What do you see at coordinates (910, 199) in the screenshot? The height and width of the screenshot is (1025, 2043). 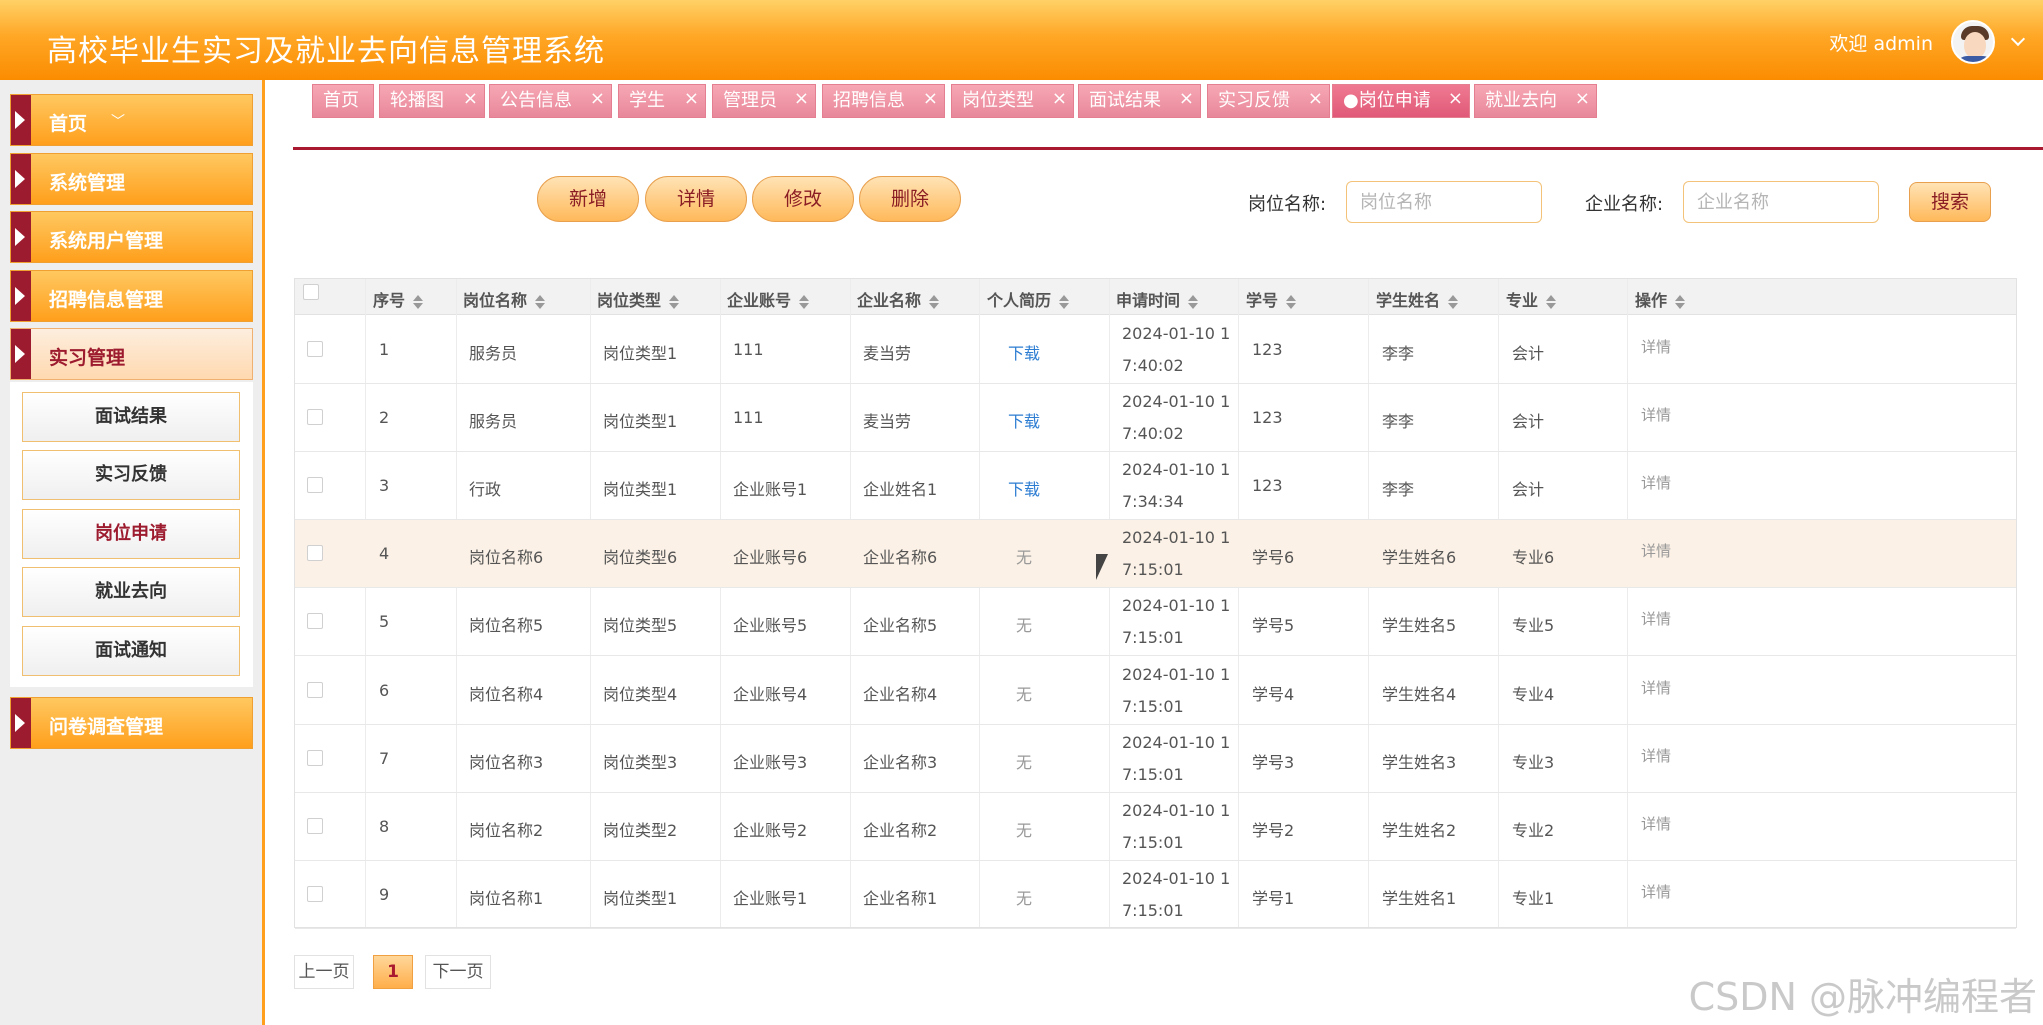 I see `delete-button: 删除` at bounding box center [910, 199].